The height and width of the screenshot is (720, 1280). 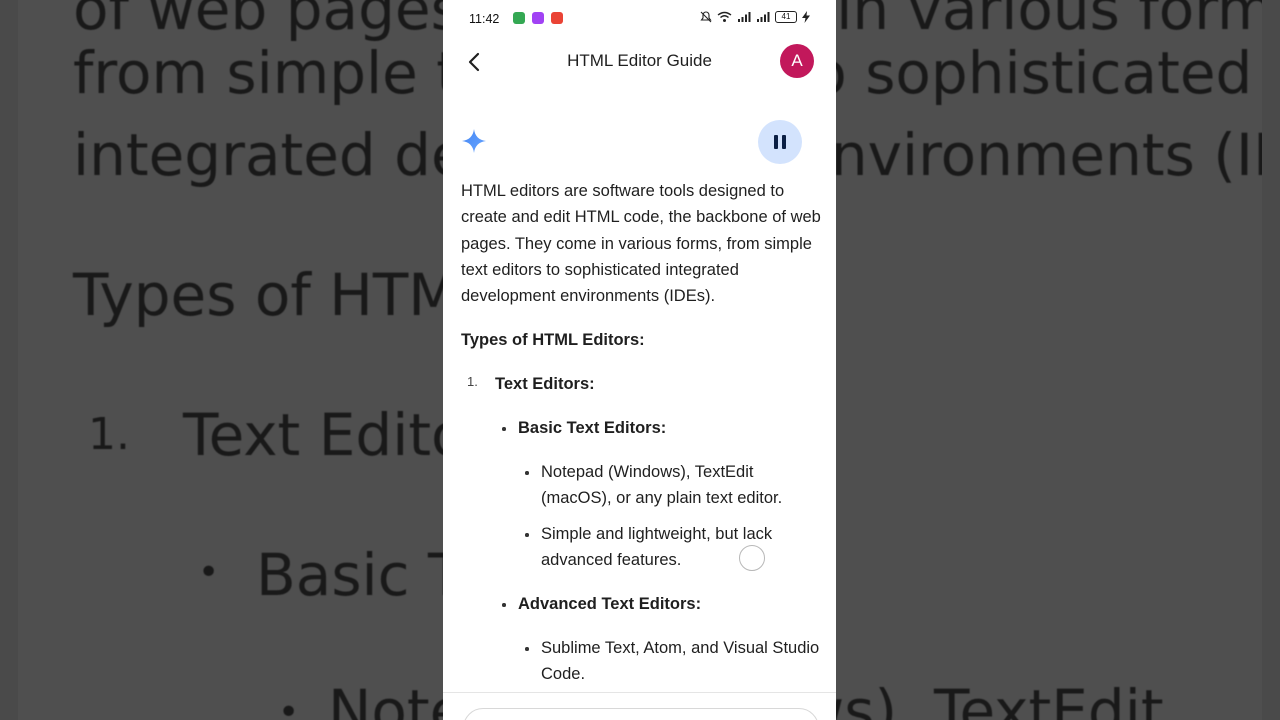 I want to click on group-title: Advanced Text Editors:, so click(x=610, y=604).